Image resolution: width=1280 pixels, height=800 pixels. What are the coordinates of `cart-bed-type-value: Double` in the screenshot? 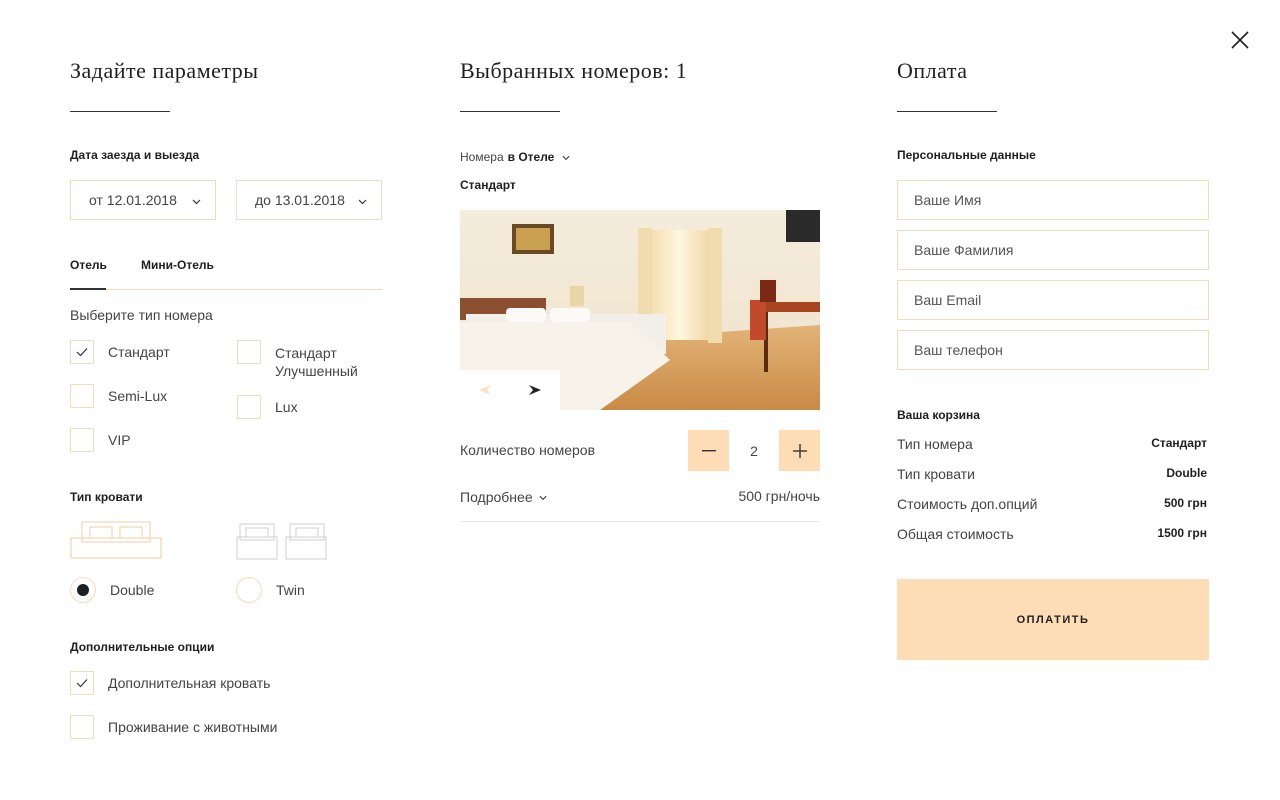 It's located at (1186, 473).